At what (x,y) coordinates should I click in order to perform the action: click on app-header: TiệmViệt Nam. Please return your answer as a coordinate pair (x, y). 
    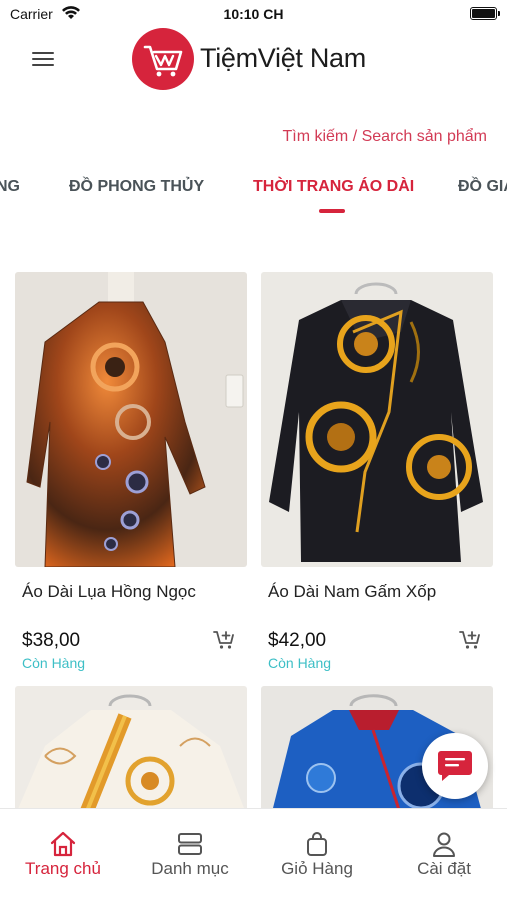
    Looking at the image, I should click on (253, 60).